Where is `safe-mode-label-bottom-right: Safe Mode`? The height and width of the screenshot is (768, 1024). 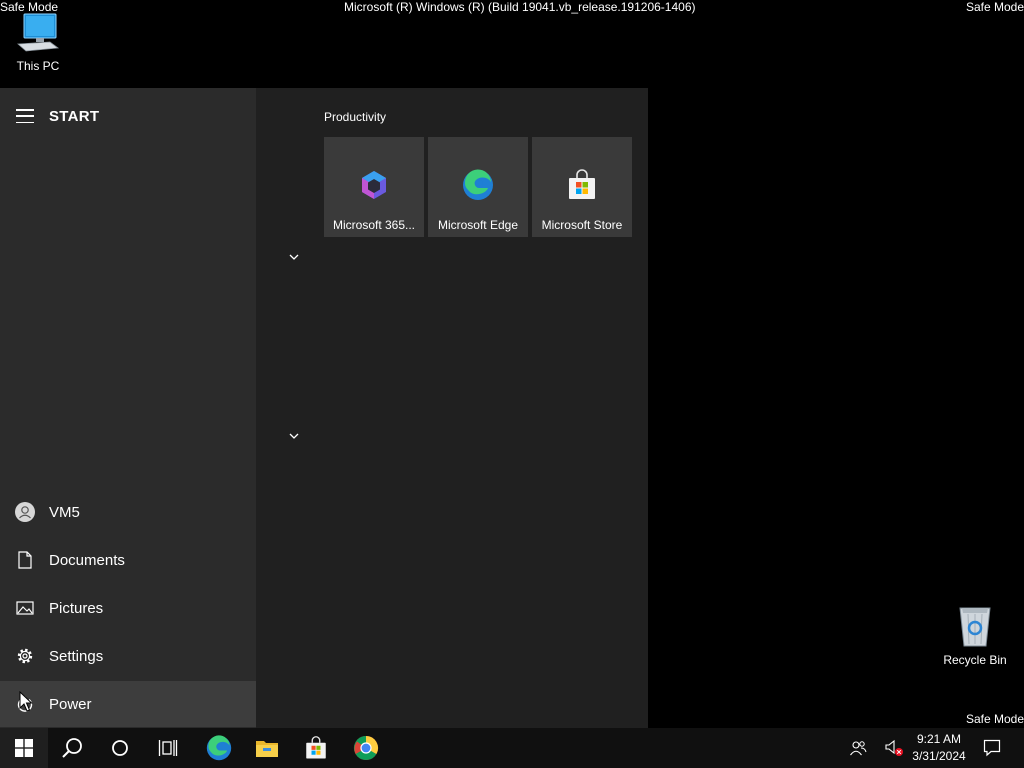
safe-mode-label-bottom-right: Safe Mode is located at coordinates (994, 719).